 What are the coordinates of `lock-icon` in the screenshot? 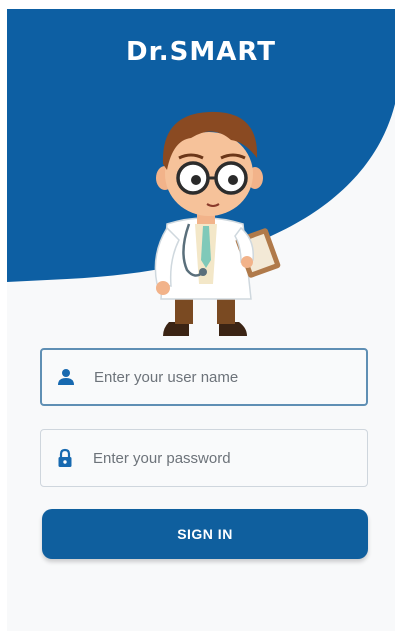 It's located at (65, 457).